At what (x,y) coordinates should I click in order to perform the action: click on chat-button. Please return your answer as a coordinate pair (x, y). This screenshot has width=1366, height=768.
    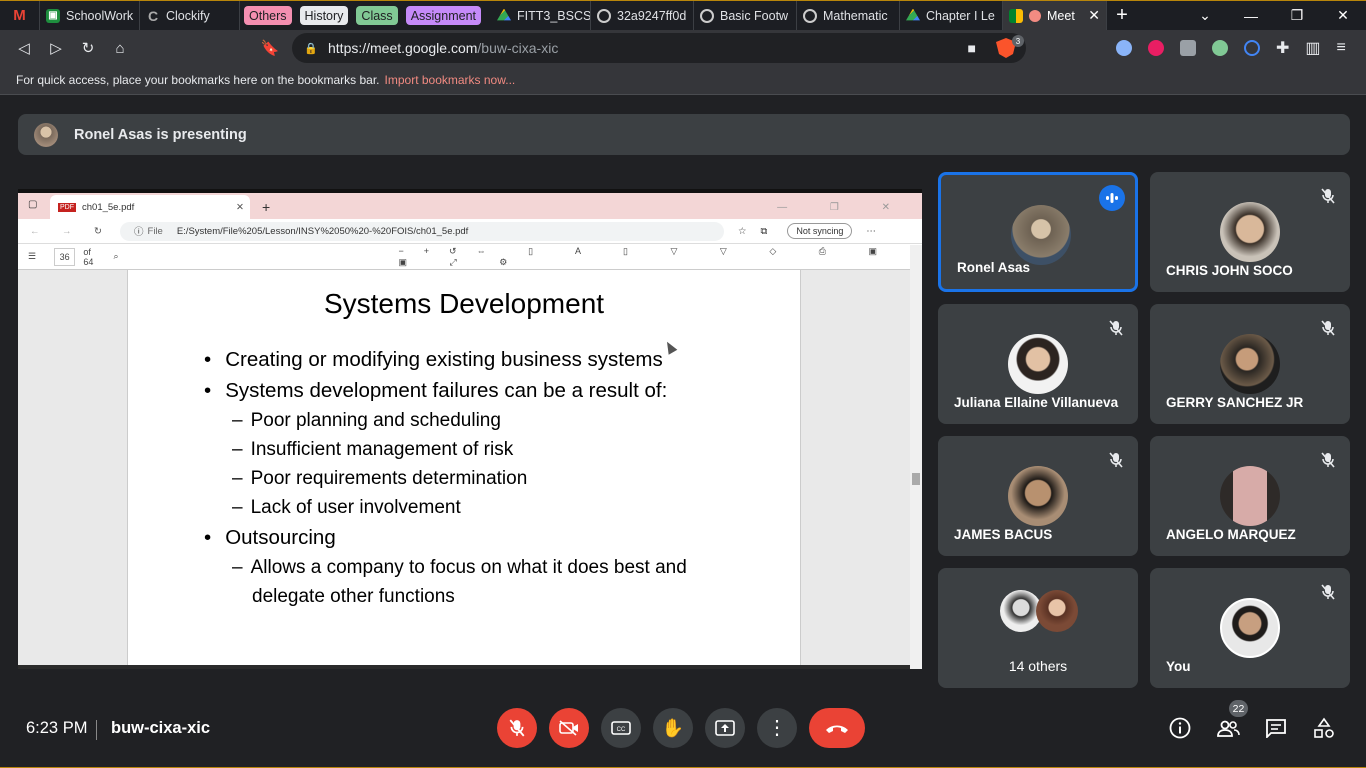
    Looking at the image, I should click on (1276, 728).